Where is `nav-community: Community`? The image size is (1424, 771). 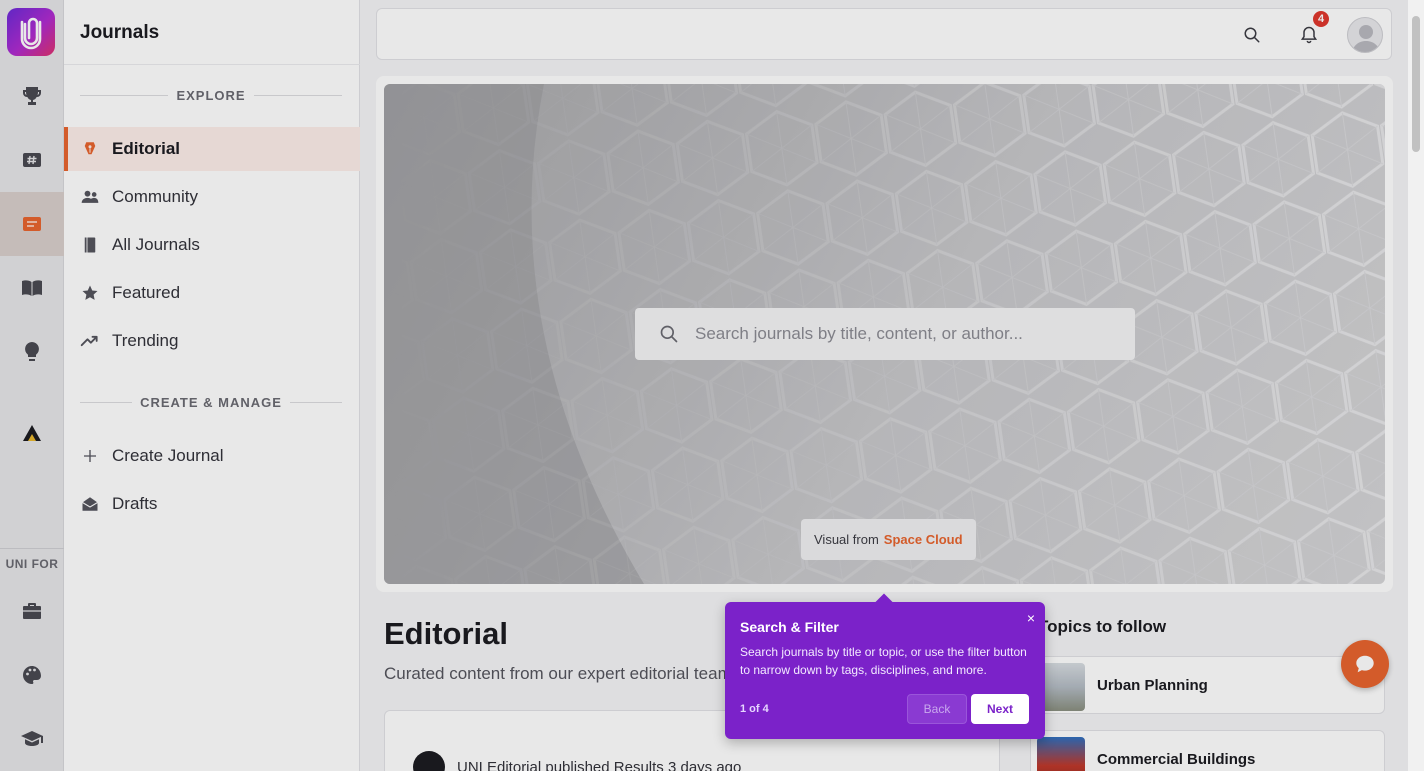 nav-community: Community is located at coordinates (212, 197).